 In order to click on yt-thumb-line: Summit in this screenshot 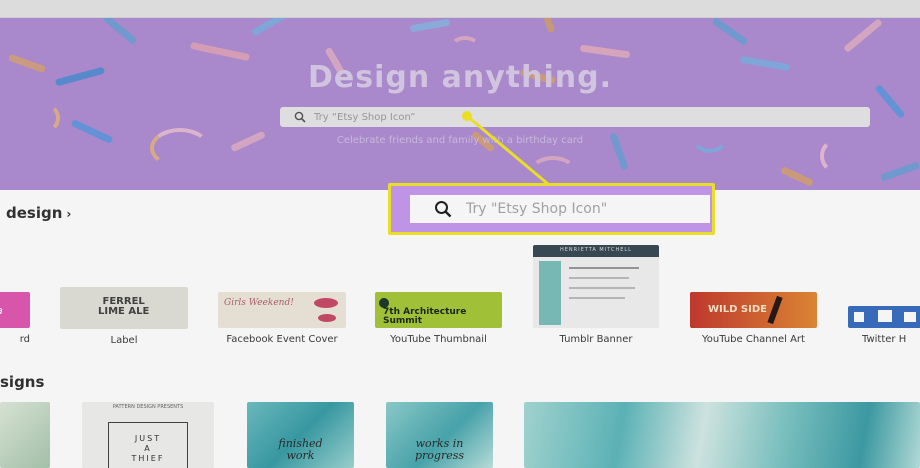, I will do `click(403, 321)`.